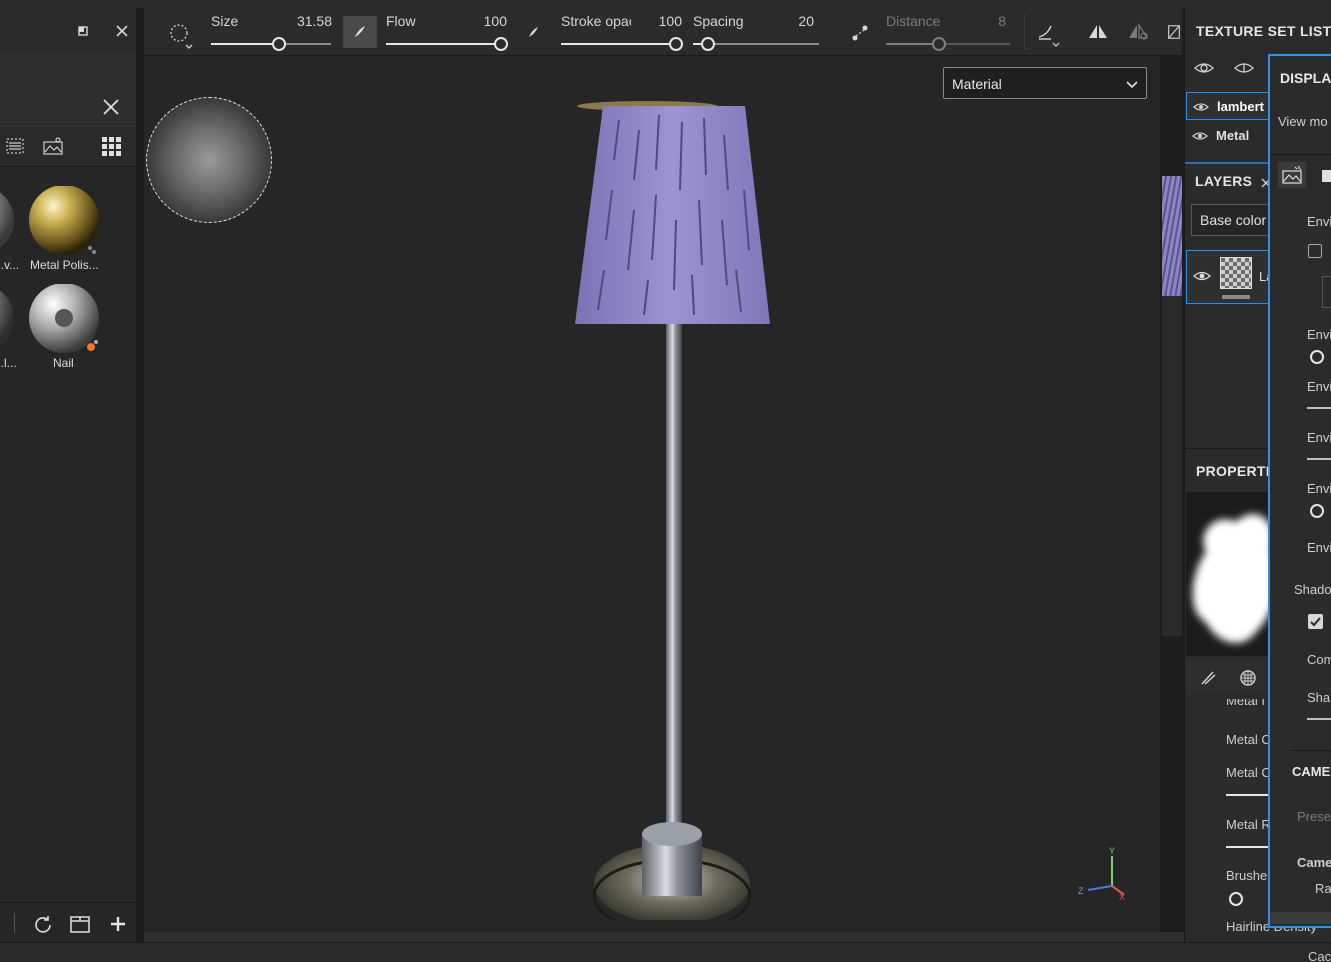 This screenshot has height=962, width=1331. What do you see at coordinates (674, 510) in the screenshot?
I see `lamp-model` at bounding box center [674, 510].